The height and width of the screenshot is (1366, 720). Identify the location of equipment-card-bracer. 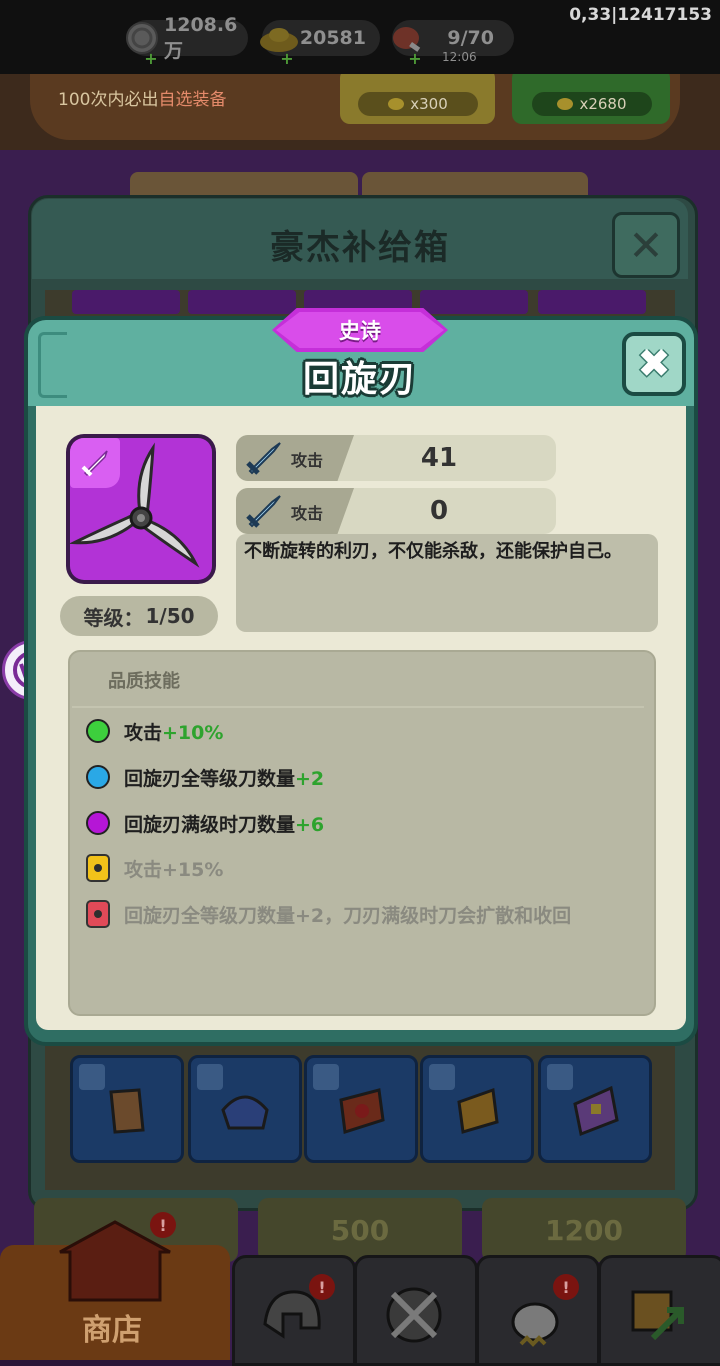
(361, 1109).